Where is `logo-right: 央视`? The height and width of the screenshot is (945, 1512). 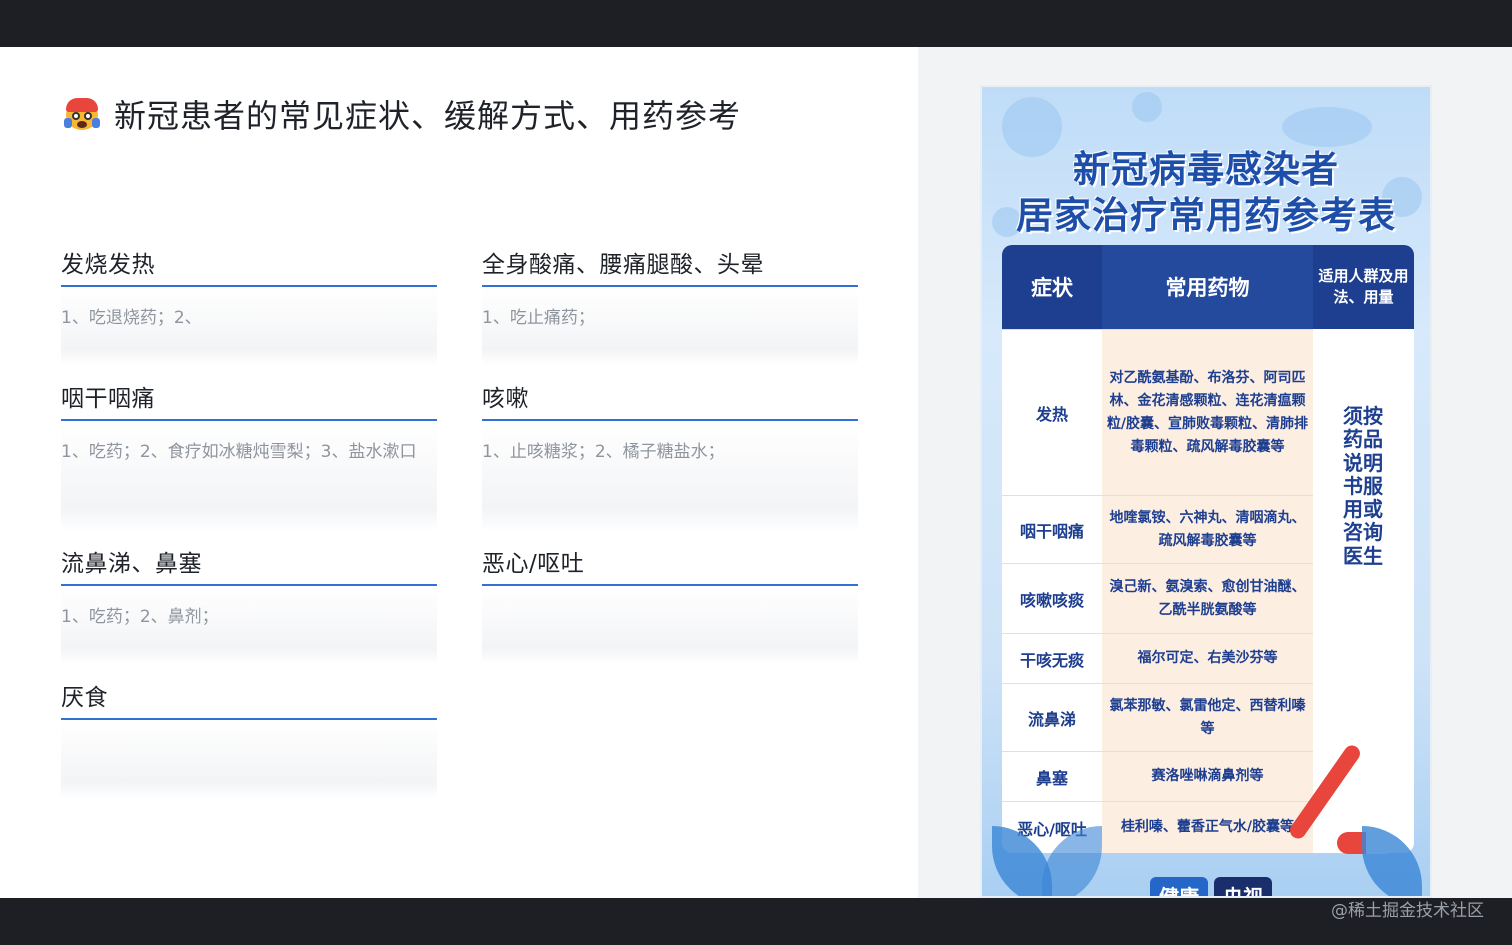 logo-right: 央视 is located at coordinates (1243, 886).